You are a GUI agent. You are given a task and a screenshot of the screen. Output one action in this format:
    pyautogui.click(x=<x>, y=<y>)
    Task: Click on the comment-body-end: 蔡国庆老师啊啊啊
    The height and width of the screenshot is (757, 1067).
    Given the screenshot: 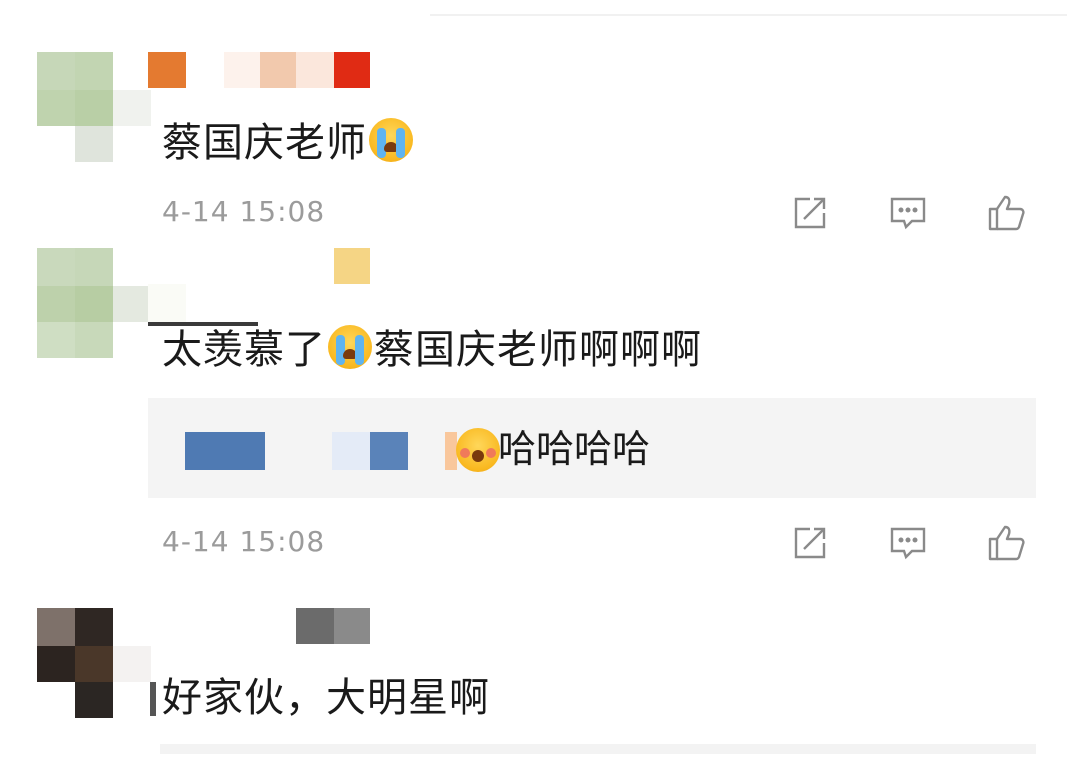 What is the action you would take?
    pyautogui.click(x=538, y=350)
    